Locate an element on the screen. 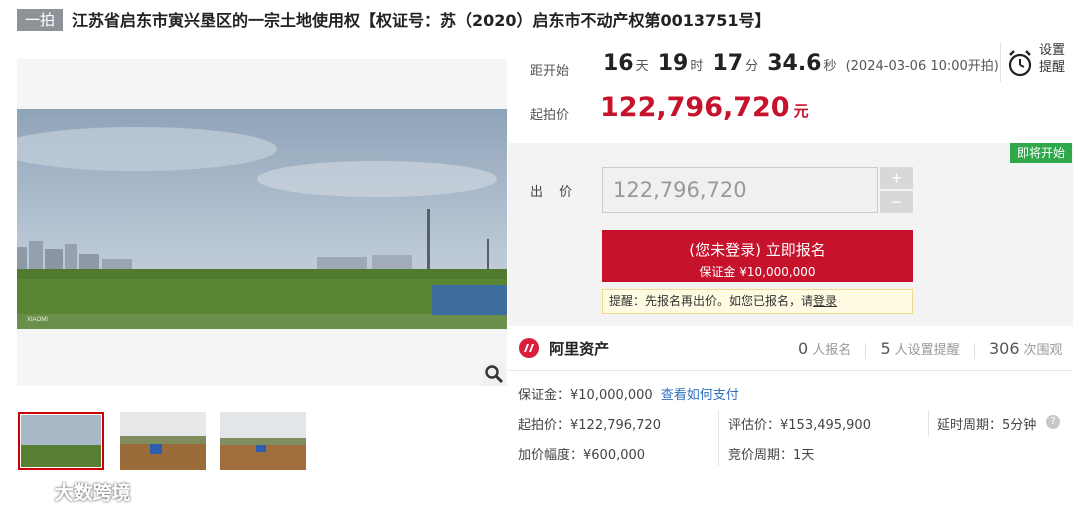 Image resolution: width=1080 pixels, height=512 pixels. view-count: 306 is located at coordinates (1004, 348).